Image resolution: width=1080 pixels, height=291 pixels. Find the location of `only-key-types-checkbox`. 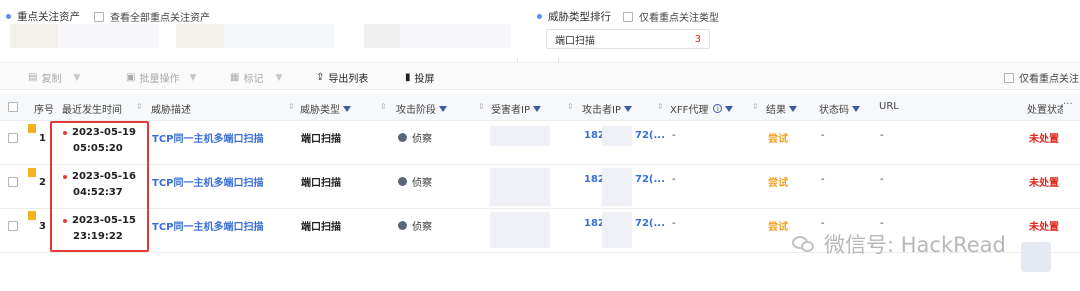

only-key-types-checkbox is located at coordinates (628, 16).